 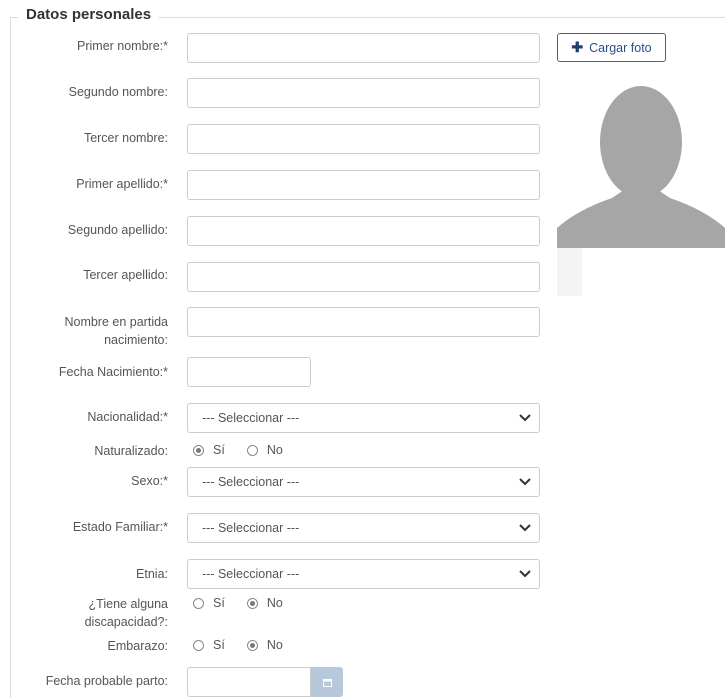 What do you see at coordinates (122, 46) in the screenshot?
I see `label-primer-nombre: Primer nombre:*` at bounding box center [122, 46].